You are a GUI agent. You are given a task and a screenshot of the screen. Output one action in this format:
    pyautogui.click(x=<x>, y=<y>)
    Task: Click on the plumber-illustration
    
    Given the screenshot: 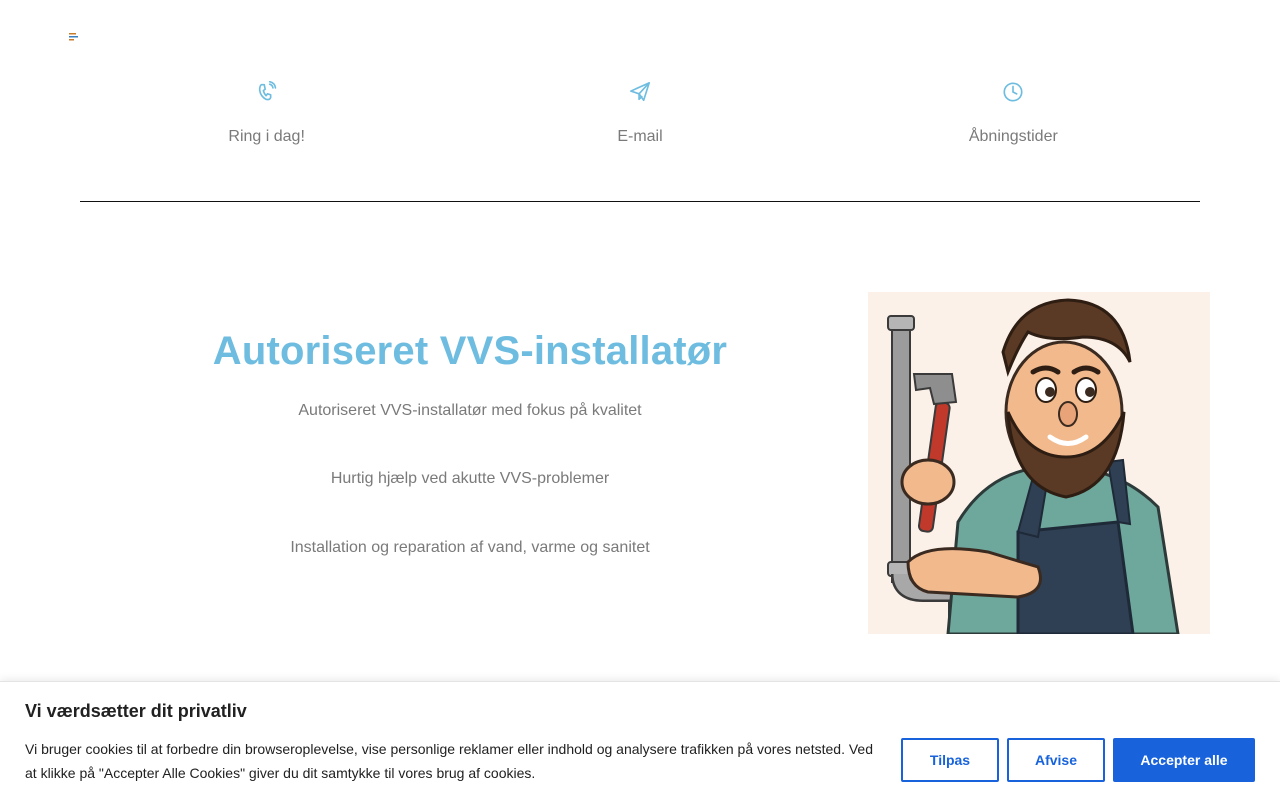 What is the action you would take?
    pyautogui.click(x=1039, y=463)
    